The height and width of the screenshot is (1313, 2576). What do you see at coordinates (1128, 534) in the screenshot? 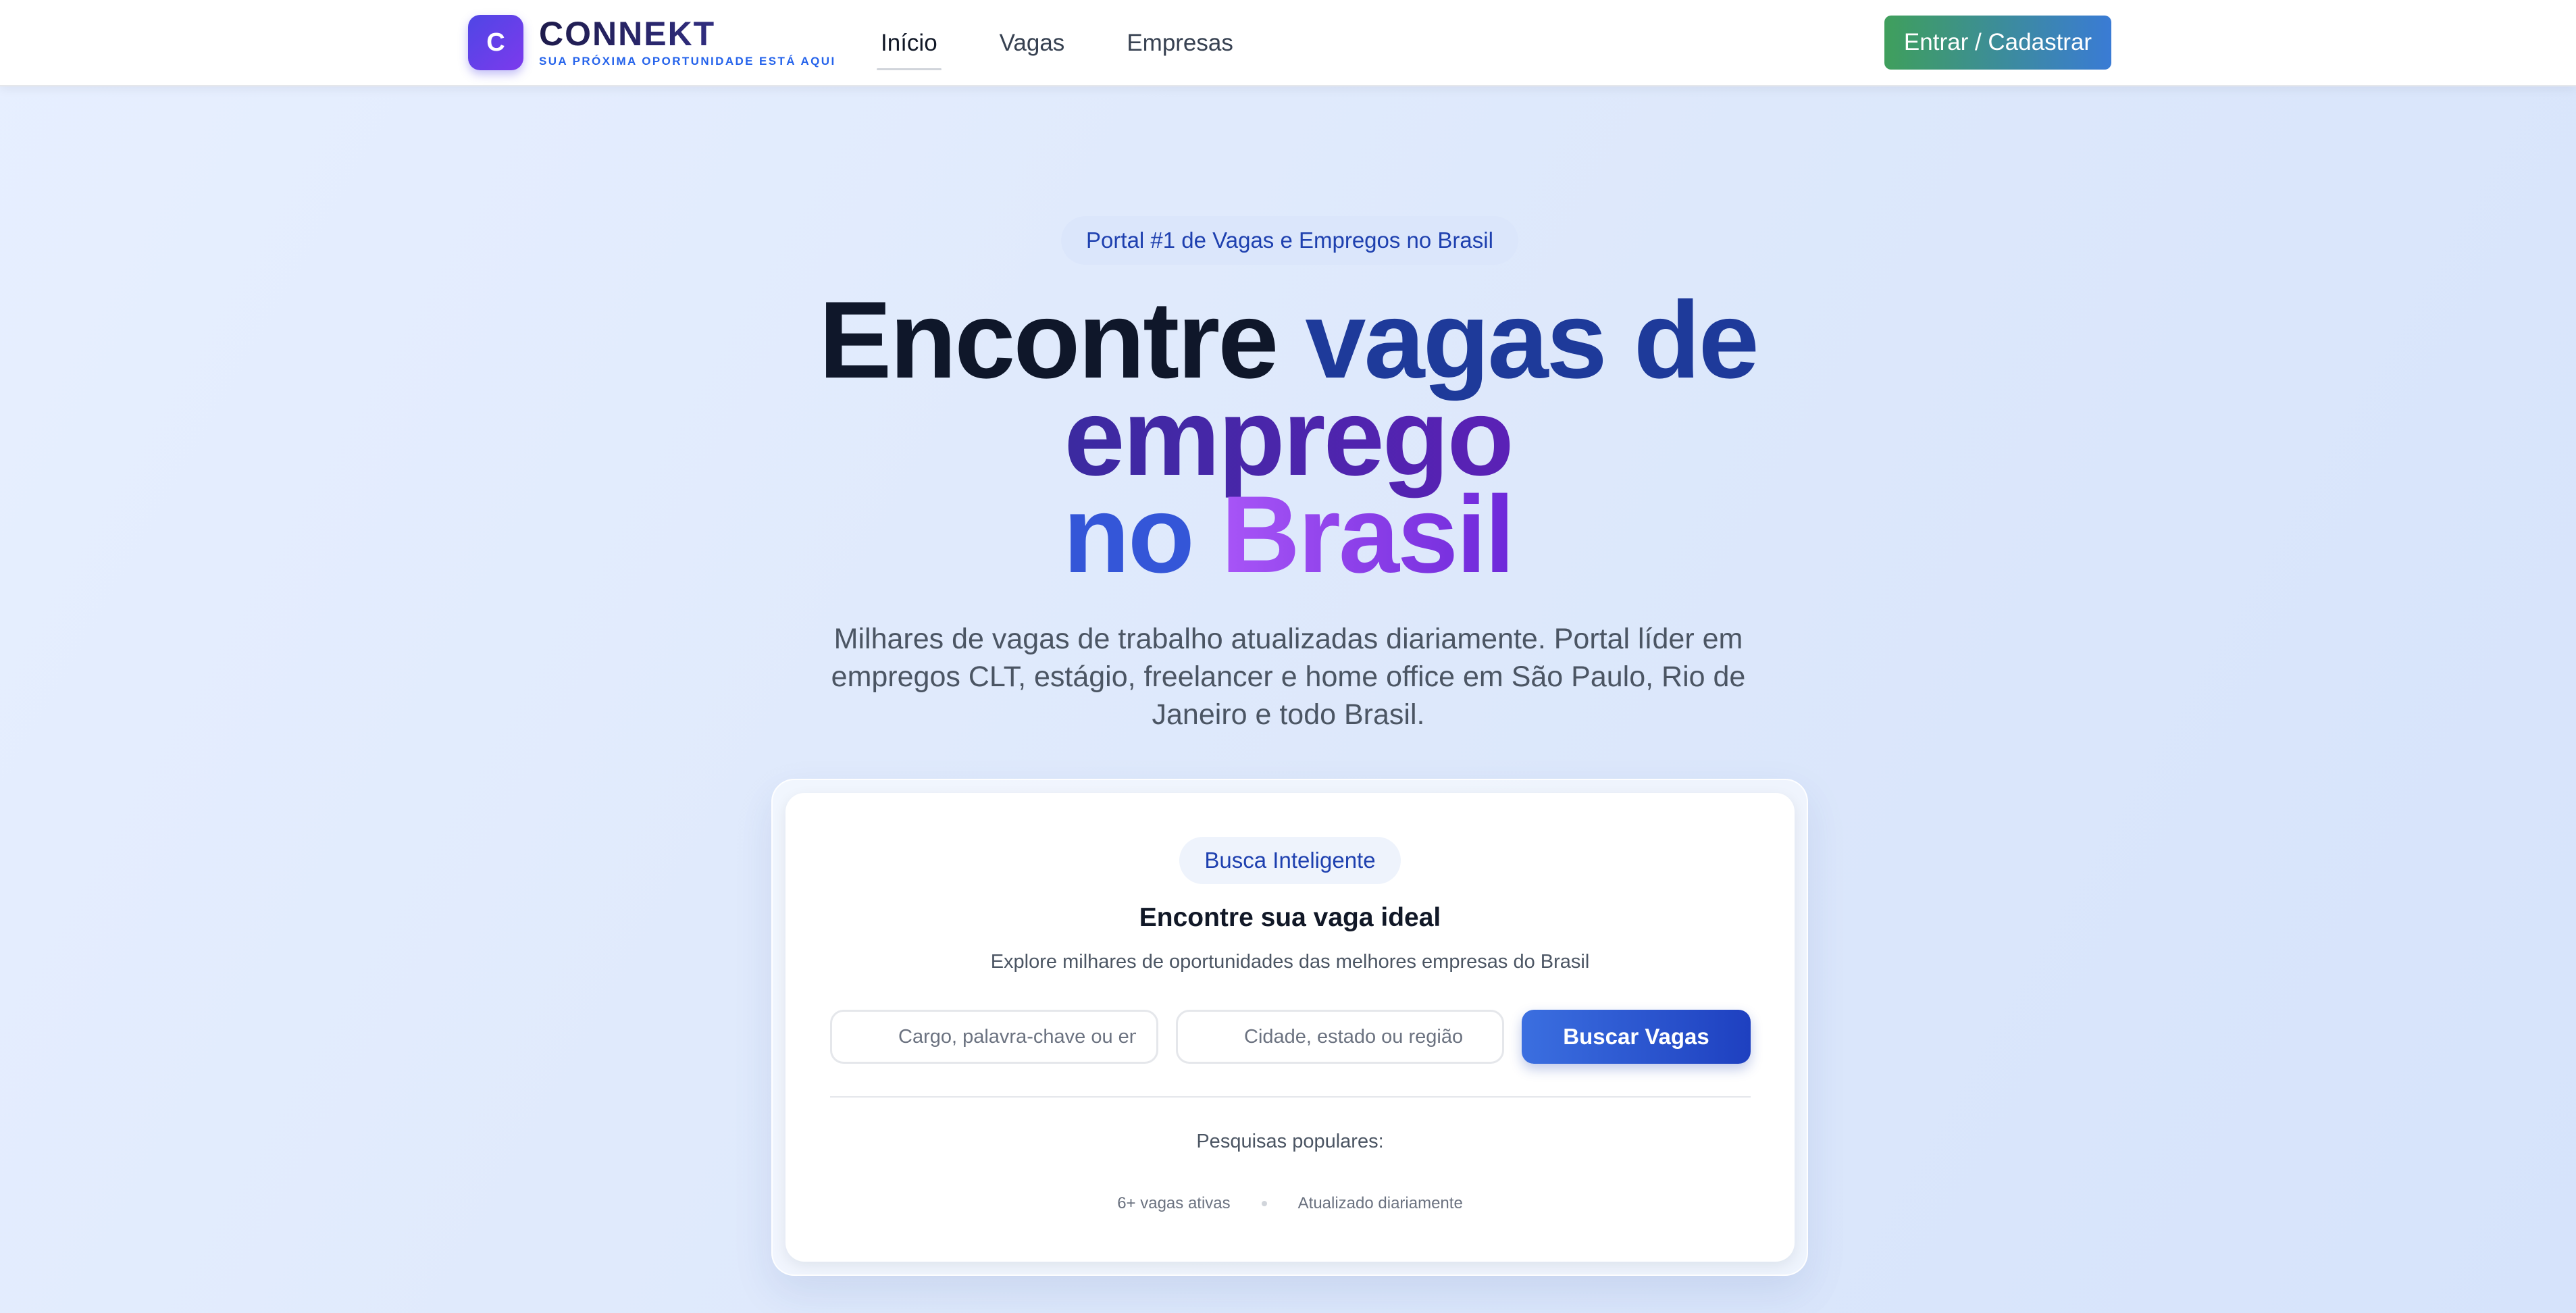
I see `hero-title-word-no: no` at bounding box center [1128, 534].